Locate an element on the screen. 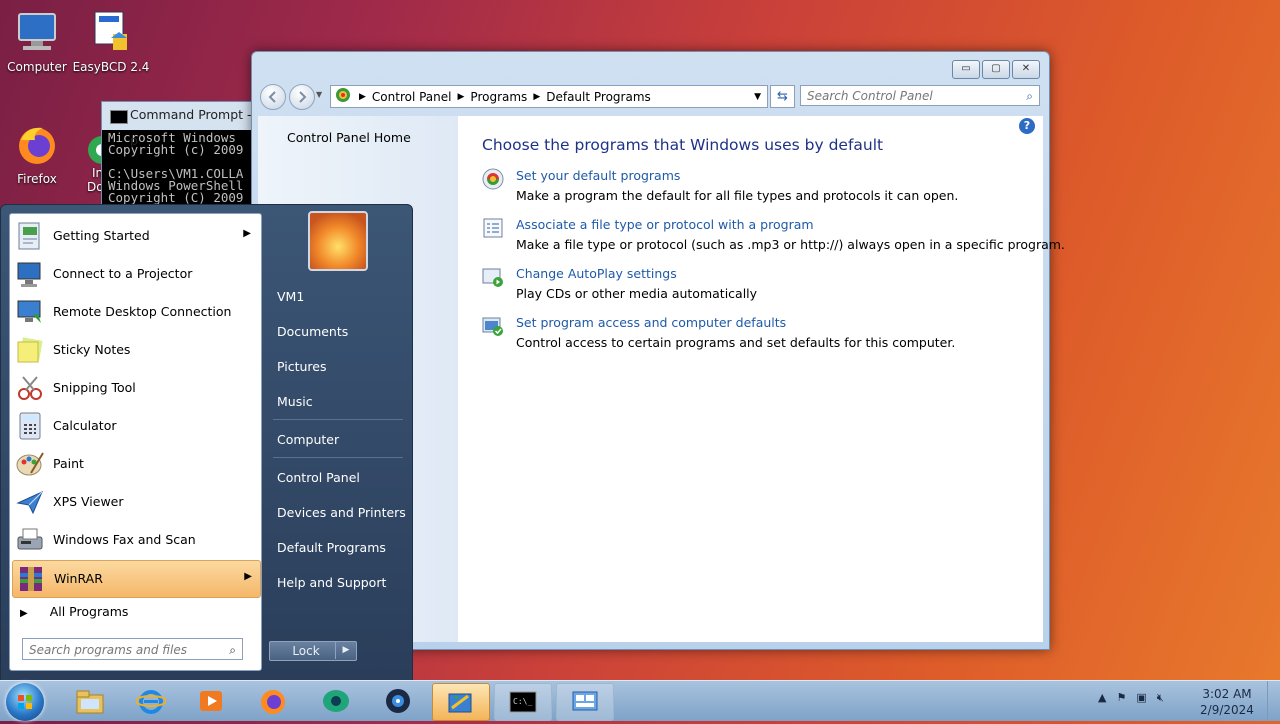 The width and height of the screenshot is (1280, 724). taskbar-media-player is located at coordinates (211, 701).